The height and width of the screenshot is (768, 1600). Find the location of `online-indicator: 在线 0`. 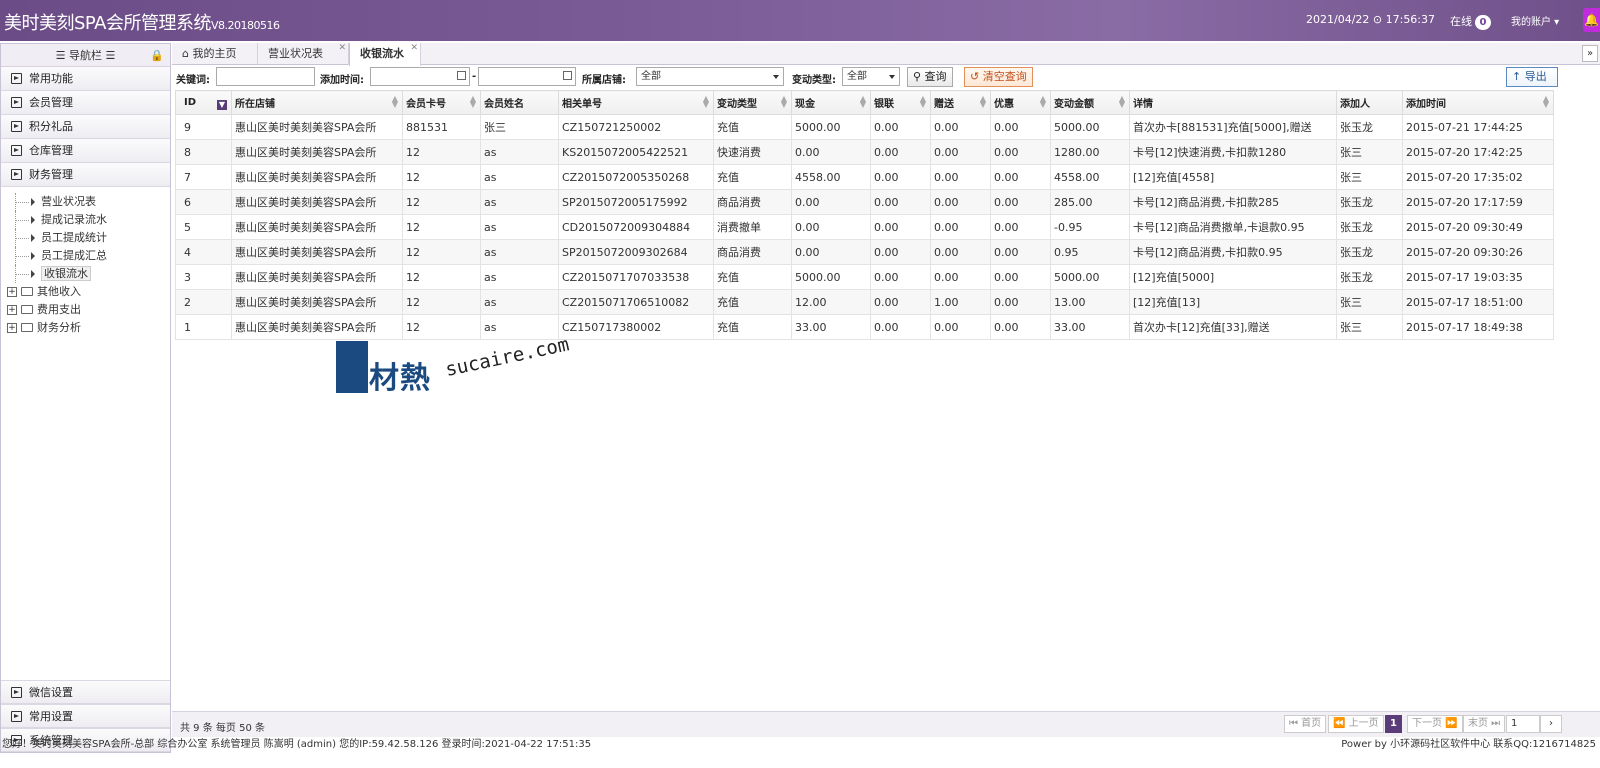

online-indicator: 在线 0 is located at coordinates (1470, 21).